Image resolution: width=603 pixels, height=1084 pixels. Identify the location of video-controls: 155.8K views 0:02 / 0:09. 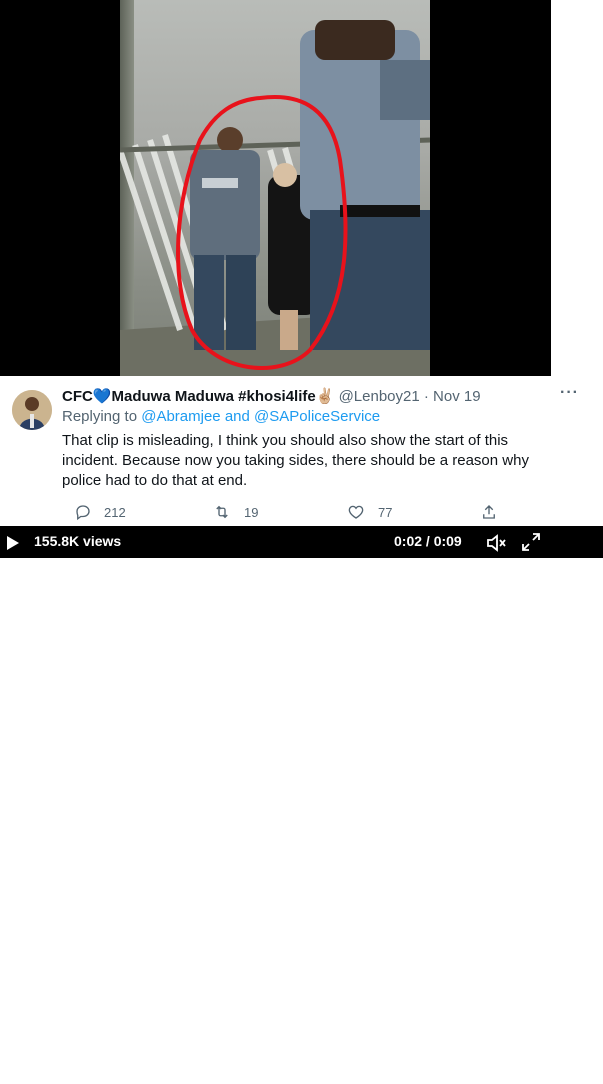
(275, 542).